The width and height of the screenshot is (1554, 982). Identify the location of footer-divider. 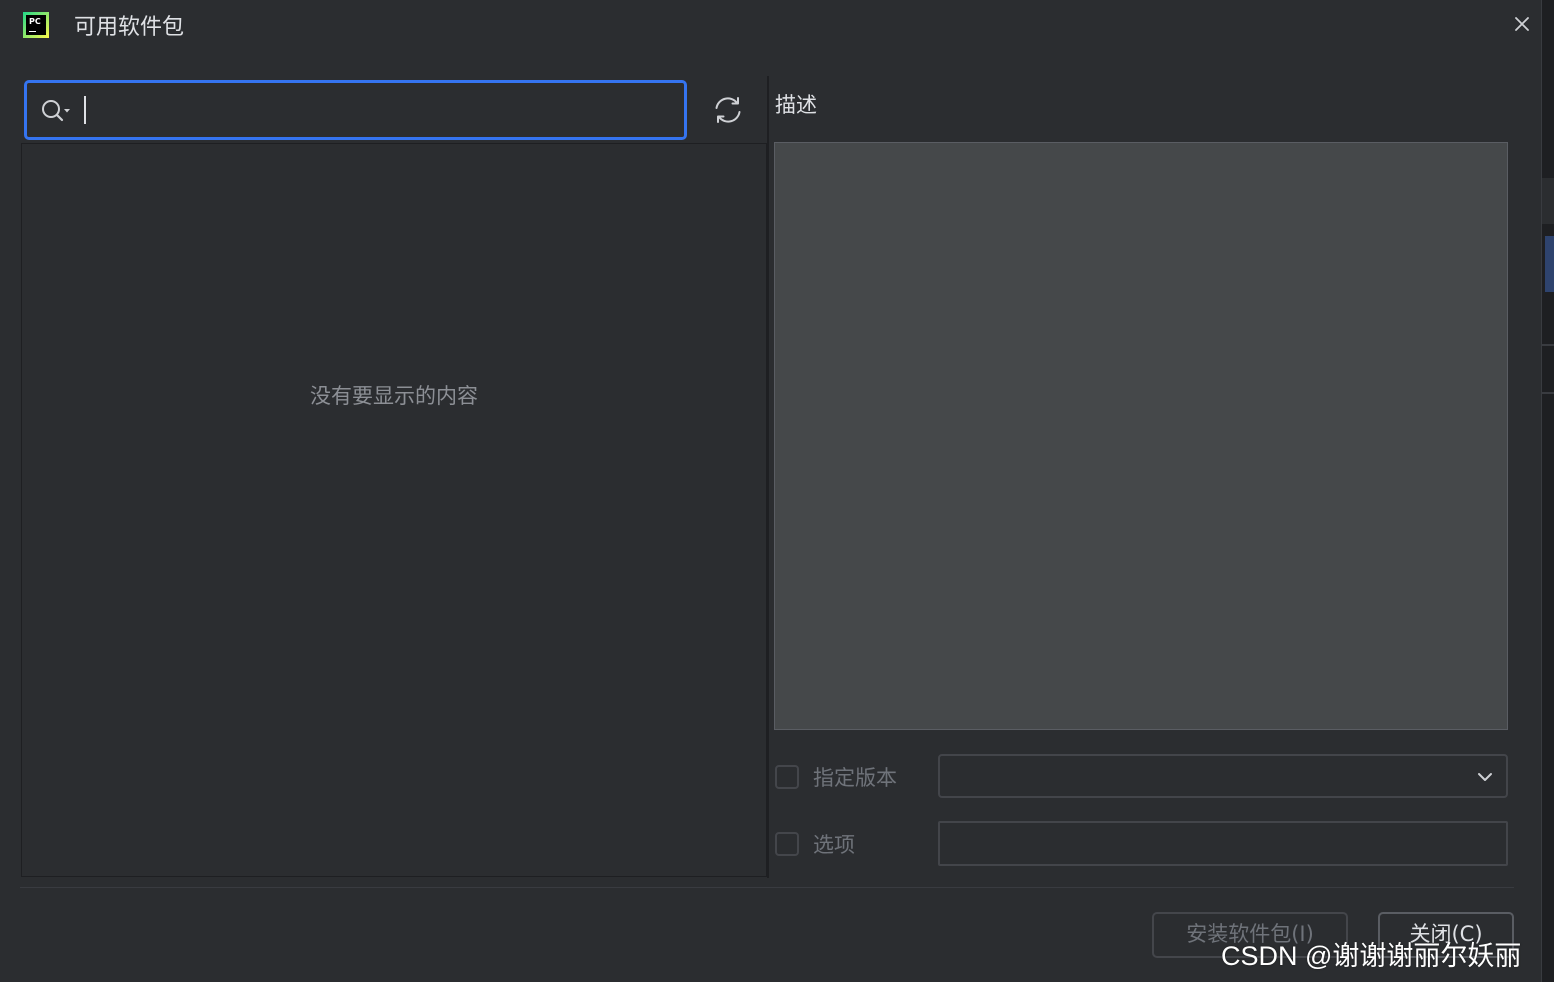
(767, 887).